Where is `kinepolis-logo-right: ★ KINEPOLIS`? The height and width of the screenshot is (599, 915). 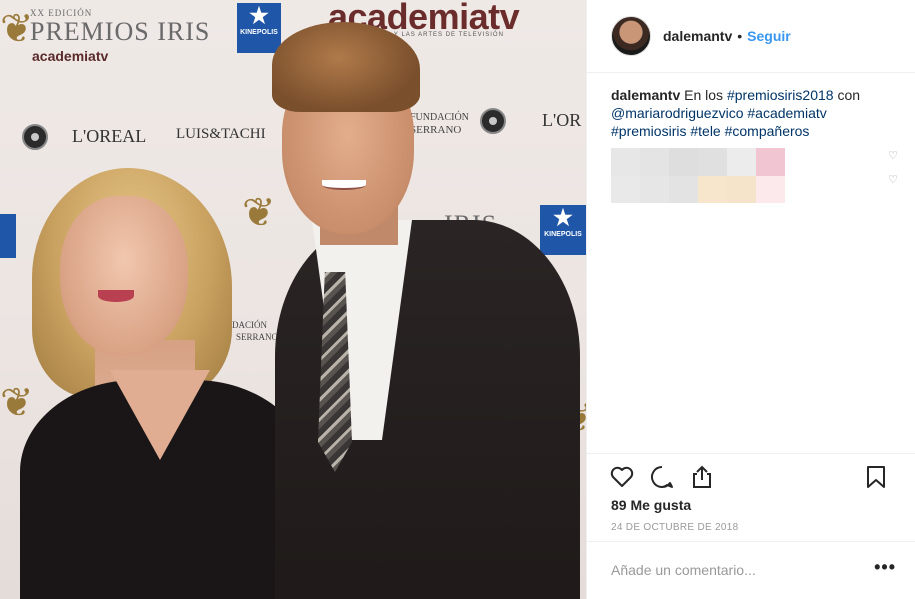
kinepolis-logo-right: ★ KINEPOLIS is located at coordinates (563, 230).